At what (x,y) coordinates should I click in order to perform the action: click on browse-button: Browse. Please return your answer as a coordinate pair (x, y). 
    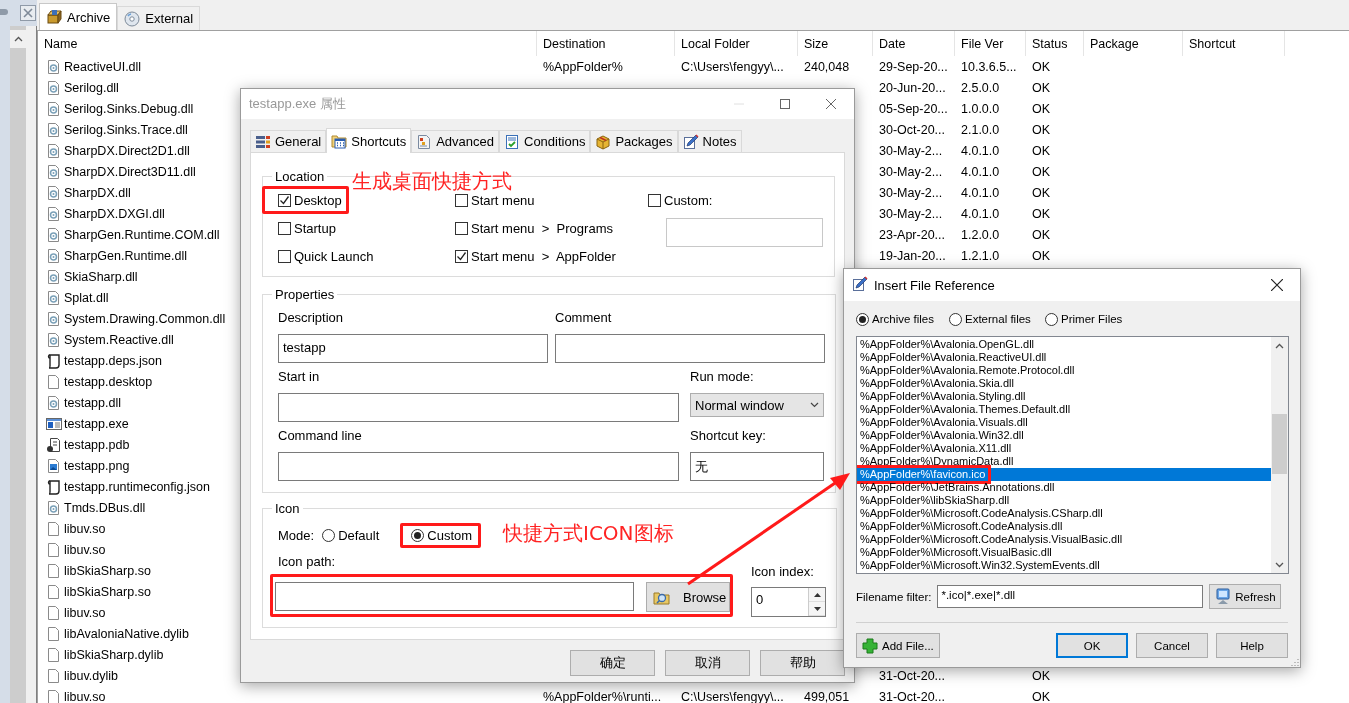
    Looking at the image, I should click on (688, 597).